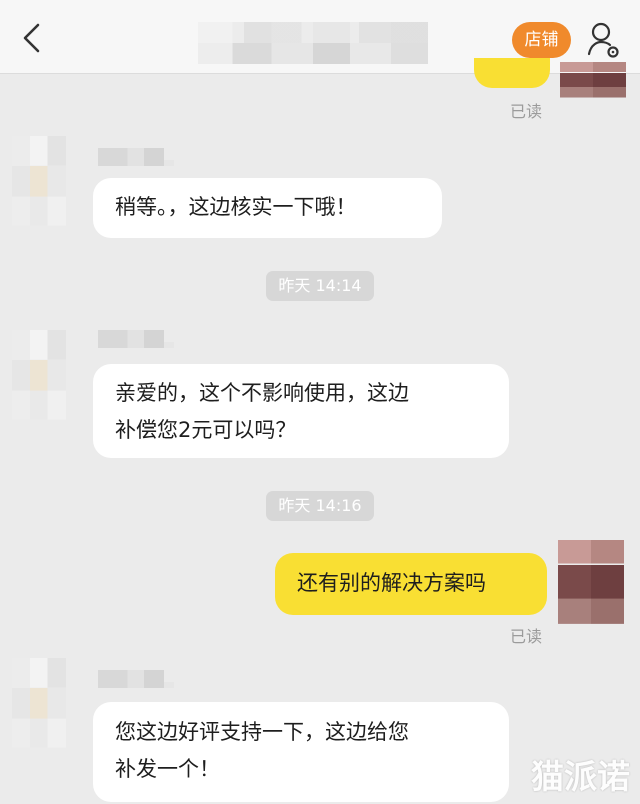 This screenshot has height=804, width=640. What do you see at coordinates (236, 207) in the screenshot?
I see `message-text: 稍等。，这边核实一下哦！` at bounding box center [236, 207].